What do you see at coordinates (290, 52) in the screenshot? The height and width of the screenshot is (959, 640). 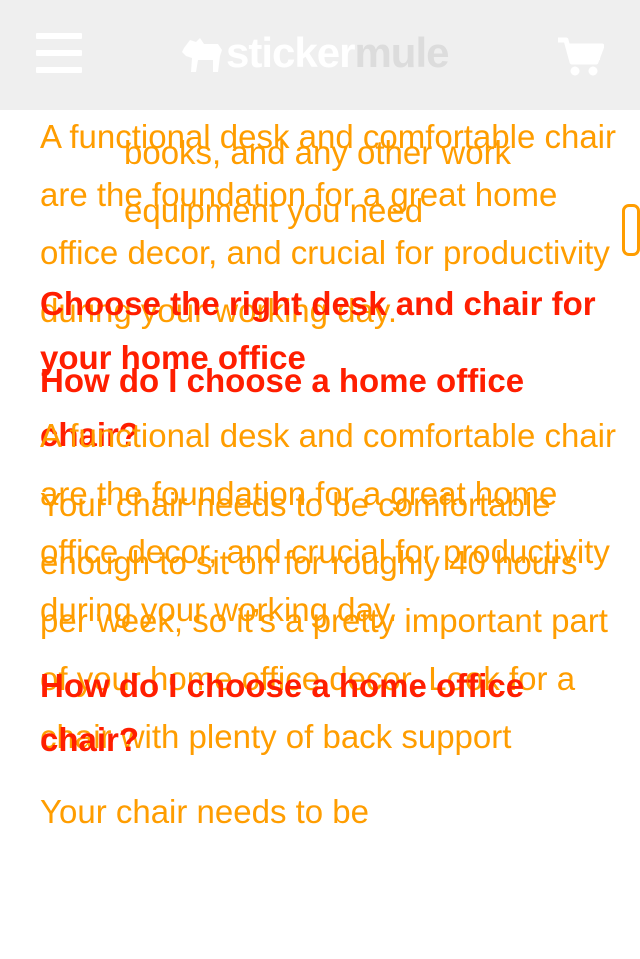 I see `logo-text-sticker: sticker` at bounding box center [290, 52].